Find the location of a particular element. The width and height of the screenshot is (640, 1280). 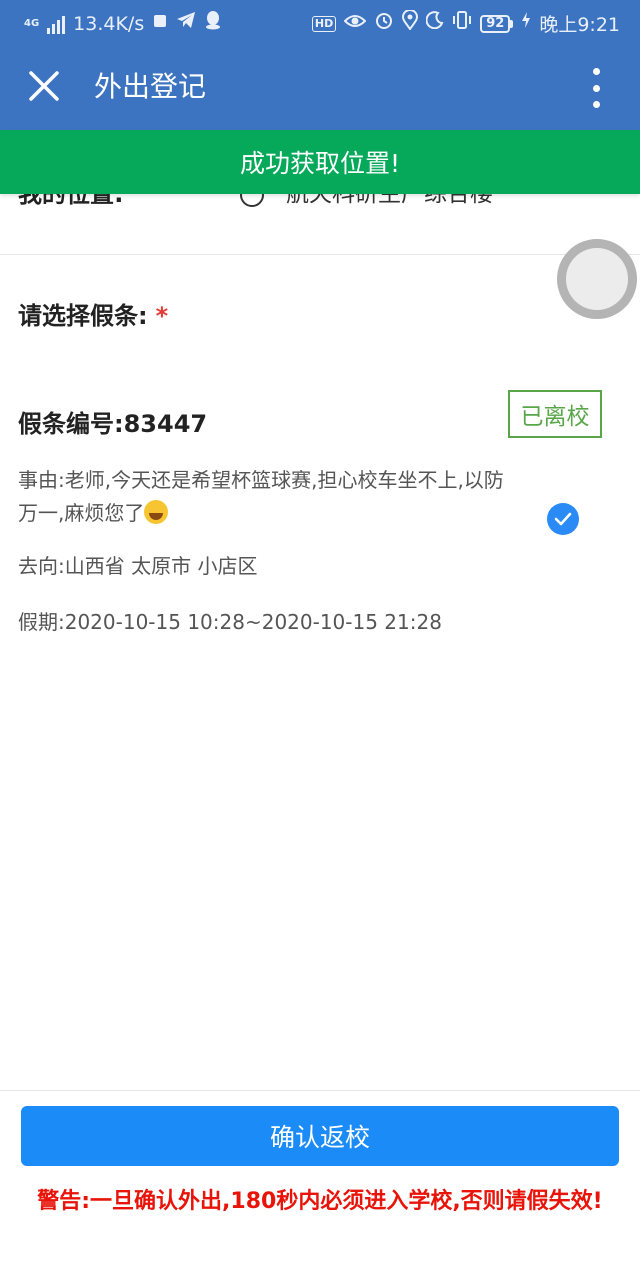

check-icon is located at coordinates (563, 519).